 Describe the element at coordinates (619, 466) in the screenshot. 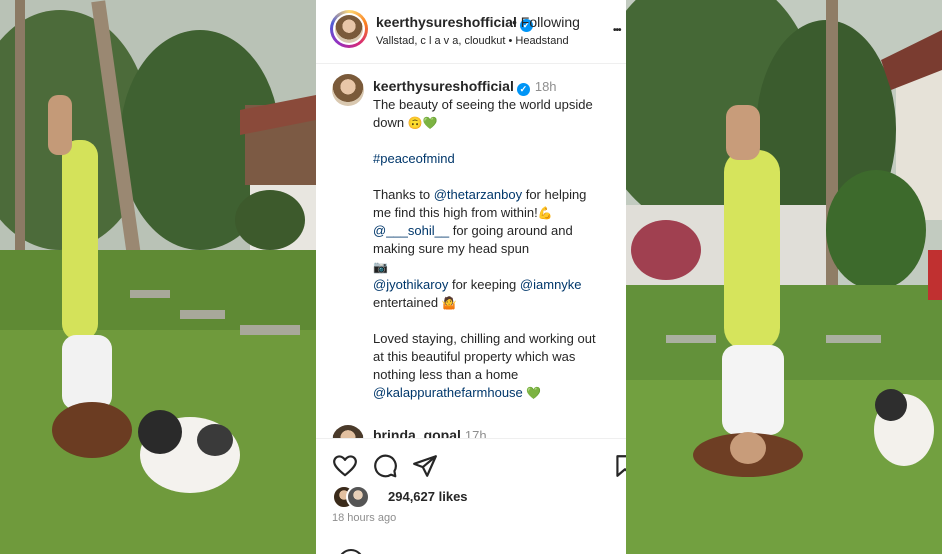

I see `bookmark-icon` at that location.